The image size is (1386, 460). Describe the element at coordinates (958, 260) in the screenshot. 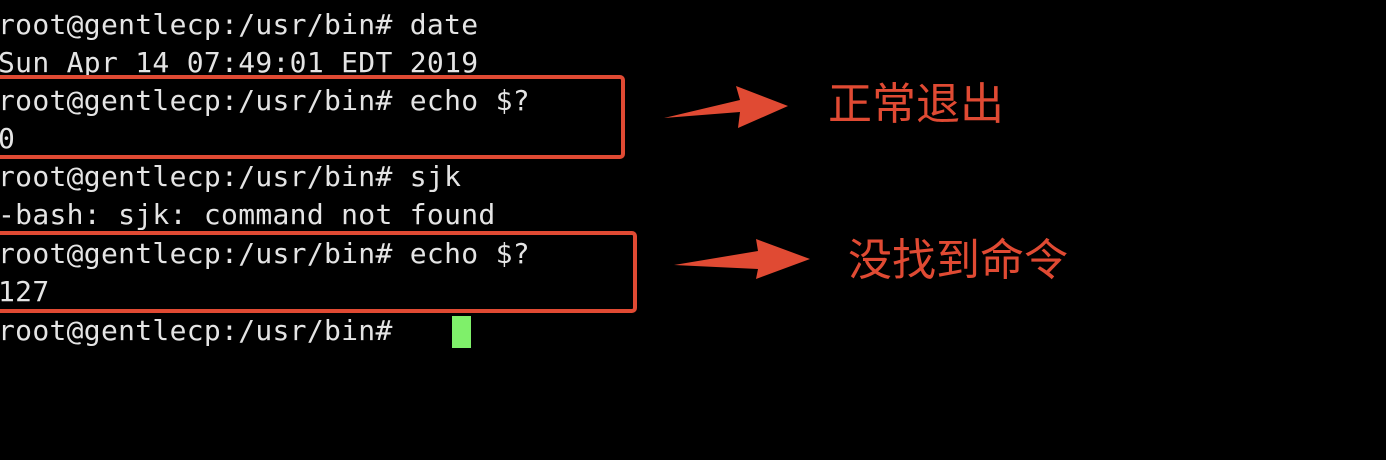

I see `annotation-command-not-found: 没找到命令` at that location.